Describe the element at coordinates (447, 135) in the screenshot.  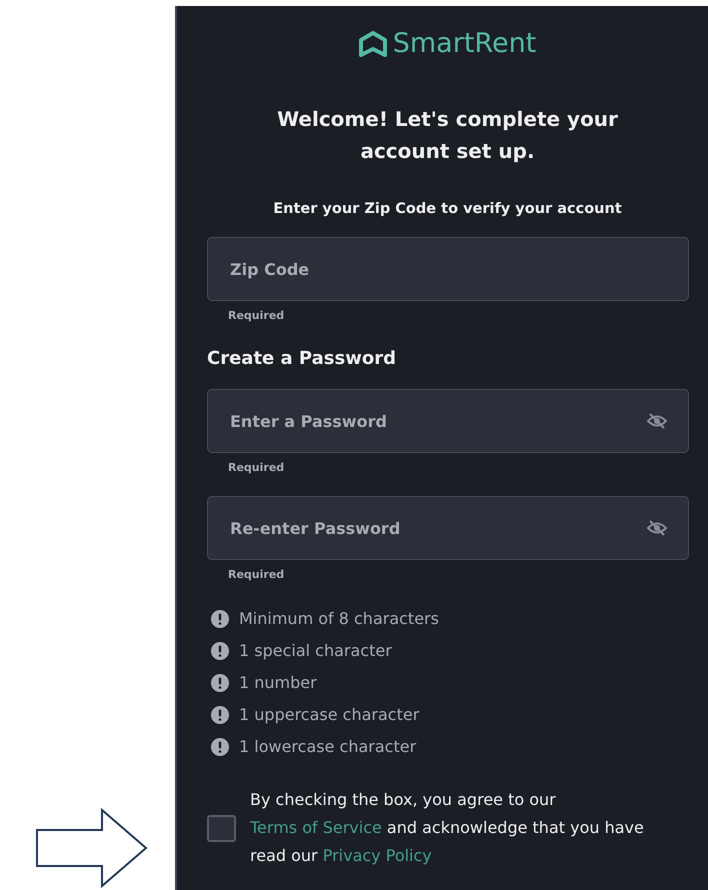
I see `welcome-heading: Welcome! Let's complete your account set up.` at that location.